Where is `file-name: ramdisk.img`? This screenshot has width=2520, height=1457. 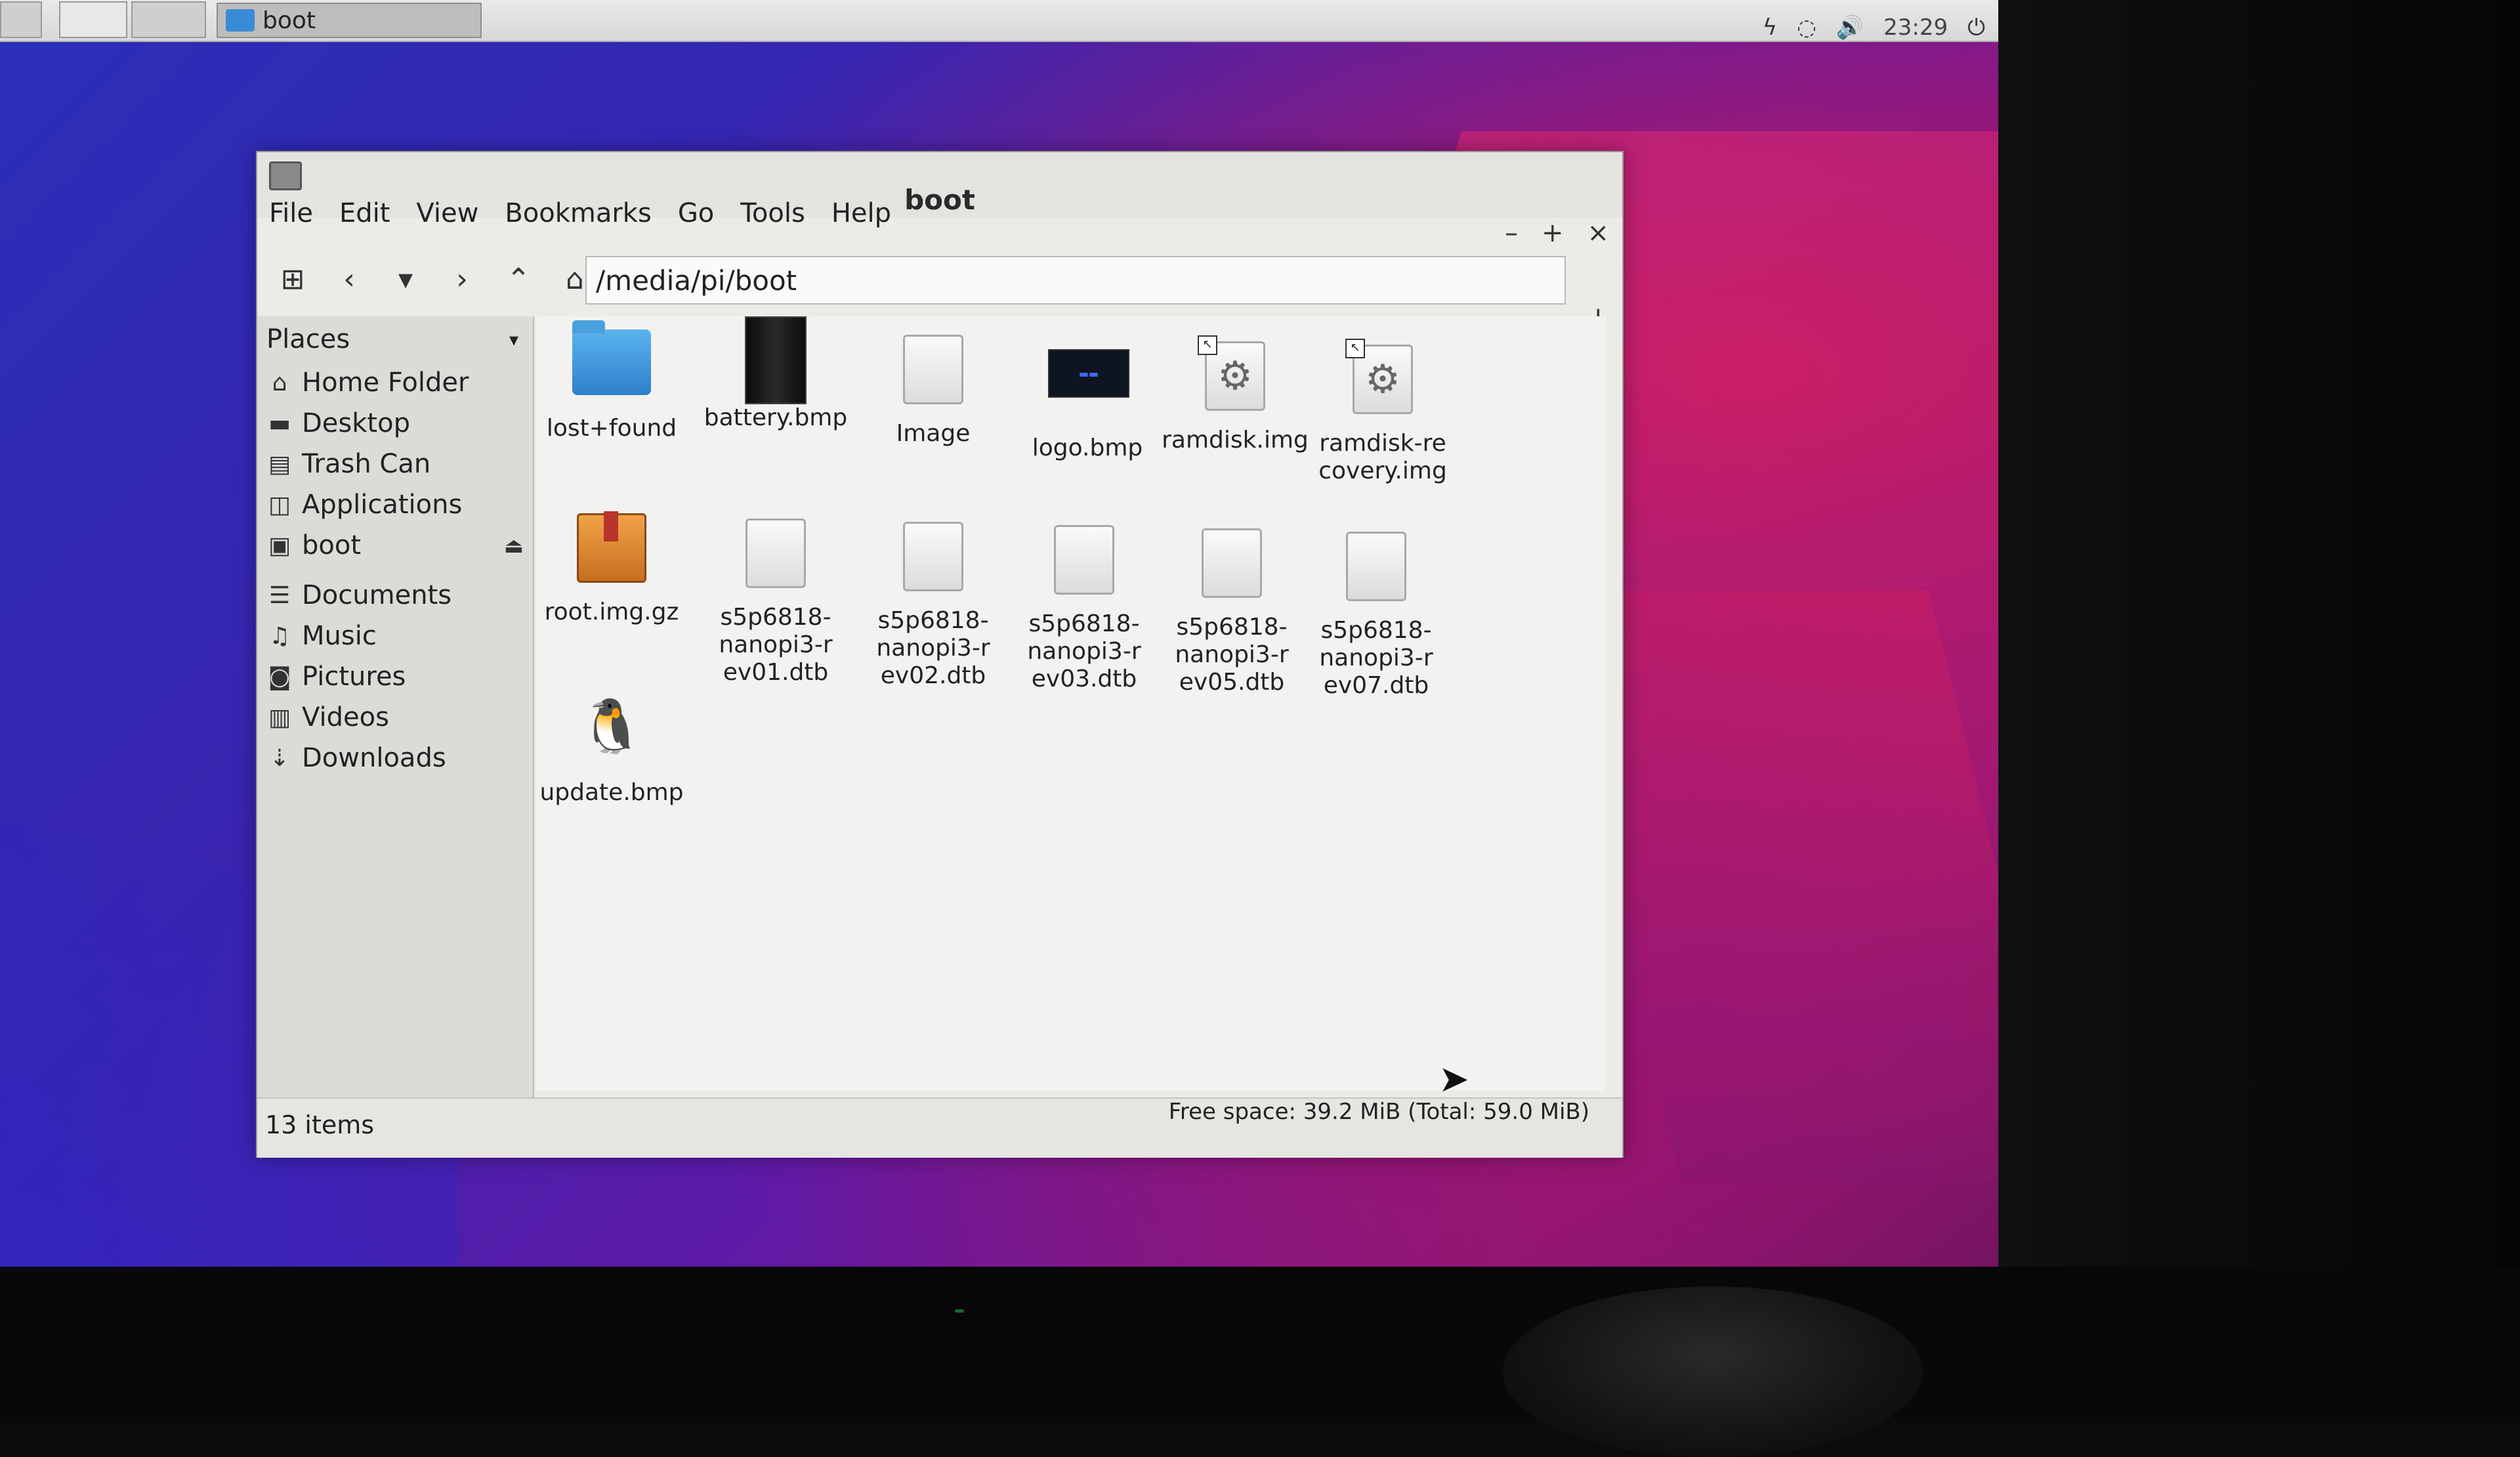
file-name: ramdisk.img is located at coordinates (1235, 440).